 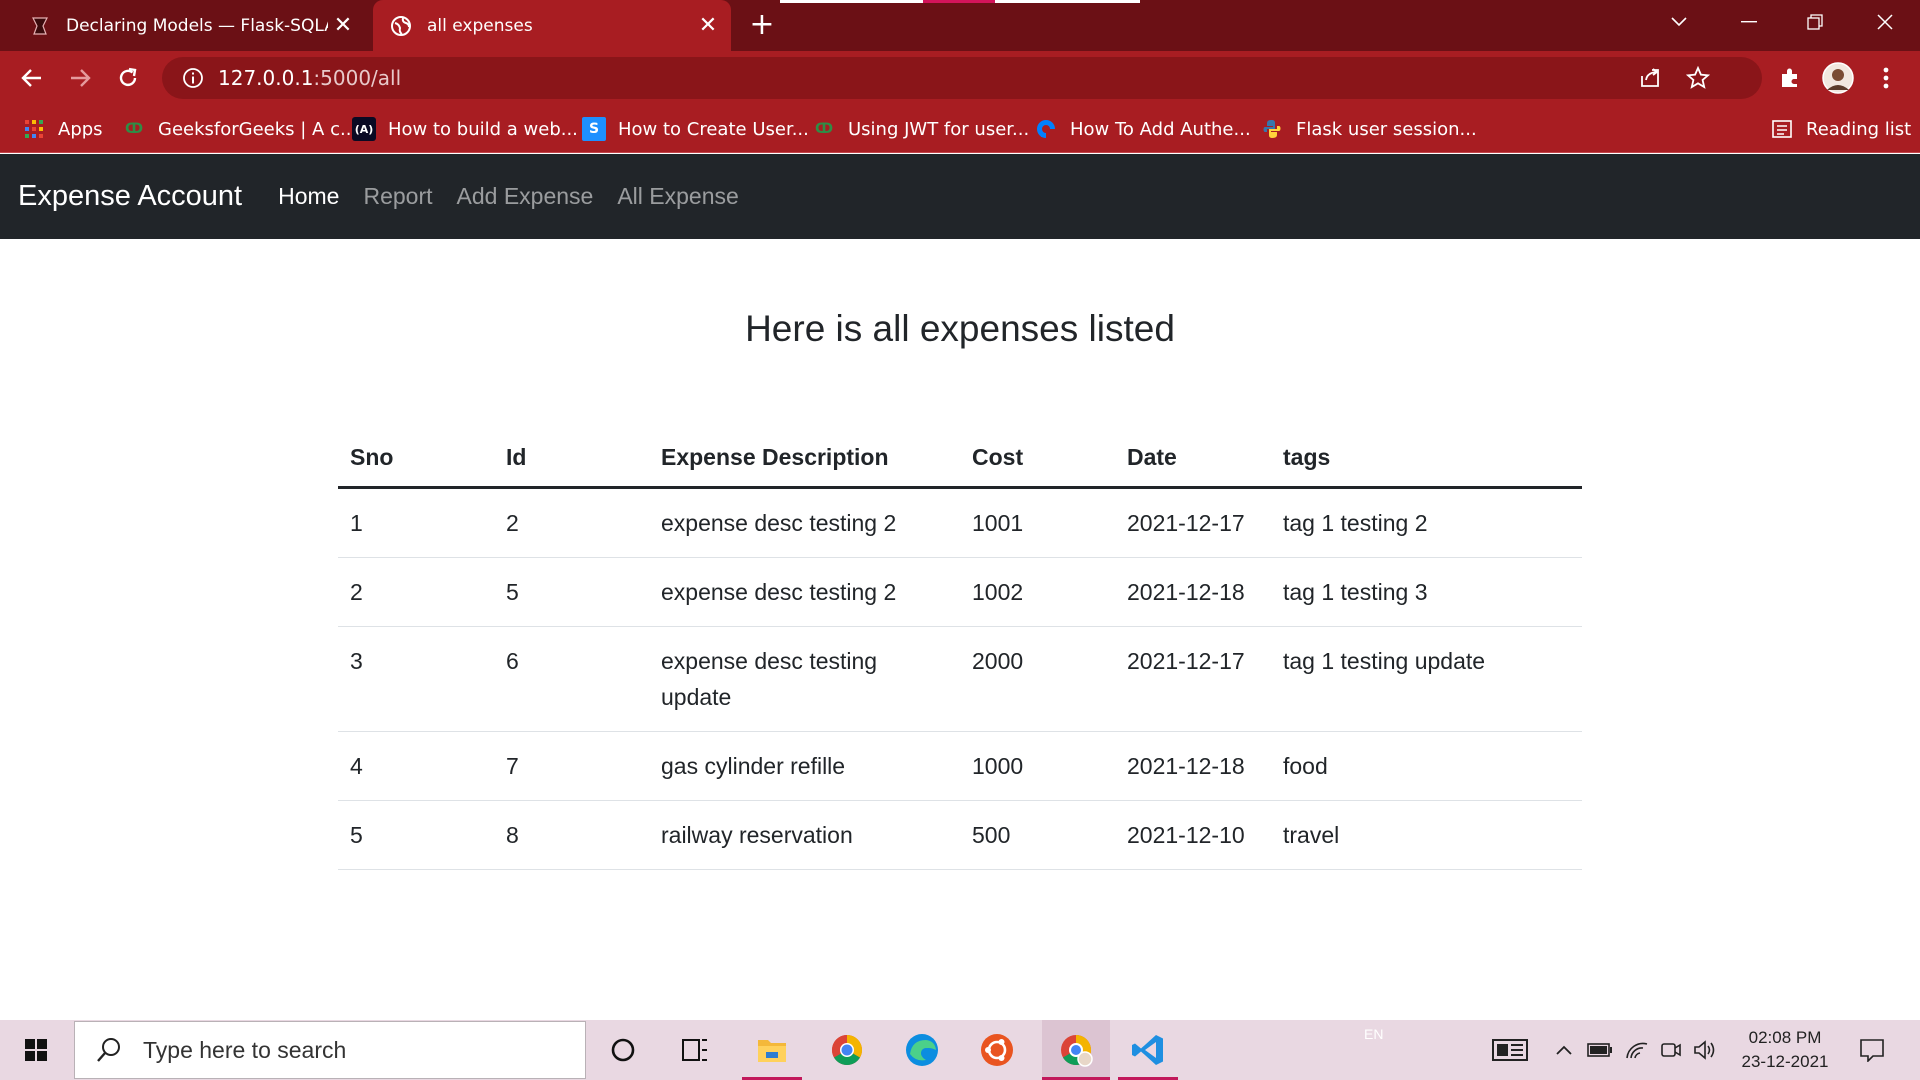 What do you see at coordinates (847, 1050) in the screenshot?
I see `chrome-icon` at bounding box center [847, 1050].